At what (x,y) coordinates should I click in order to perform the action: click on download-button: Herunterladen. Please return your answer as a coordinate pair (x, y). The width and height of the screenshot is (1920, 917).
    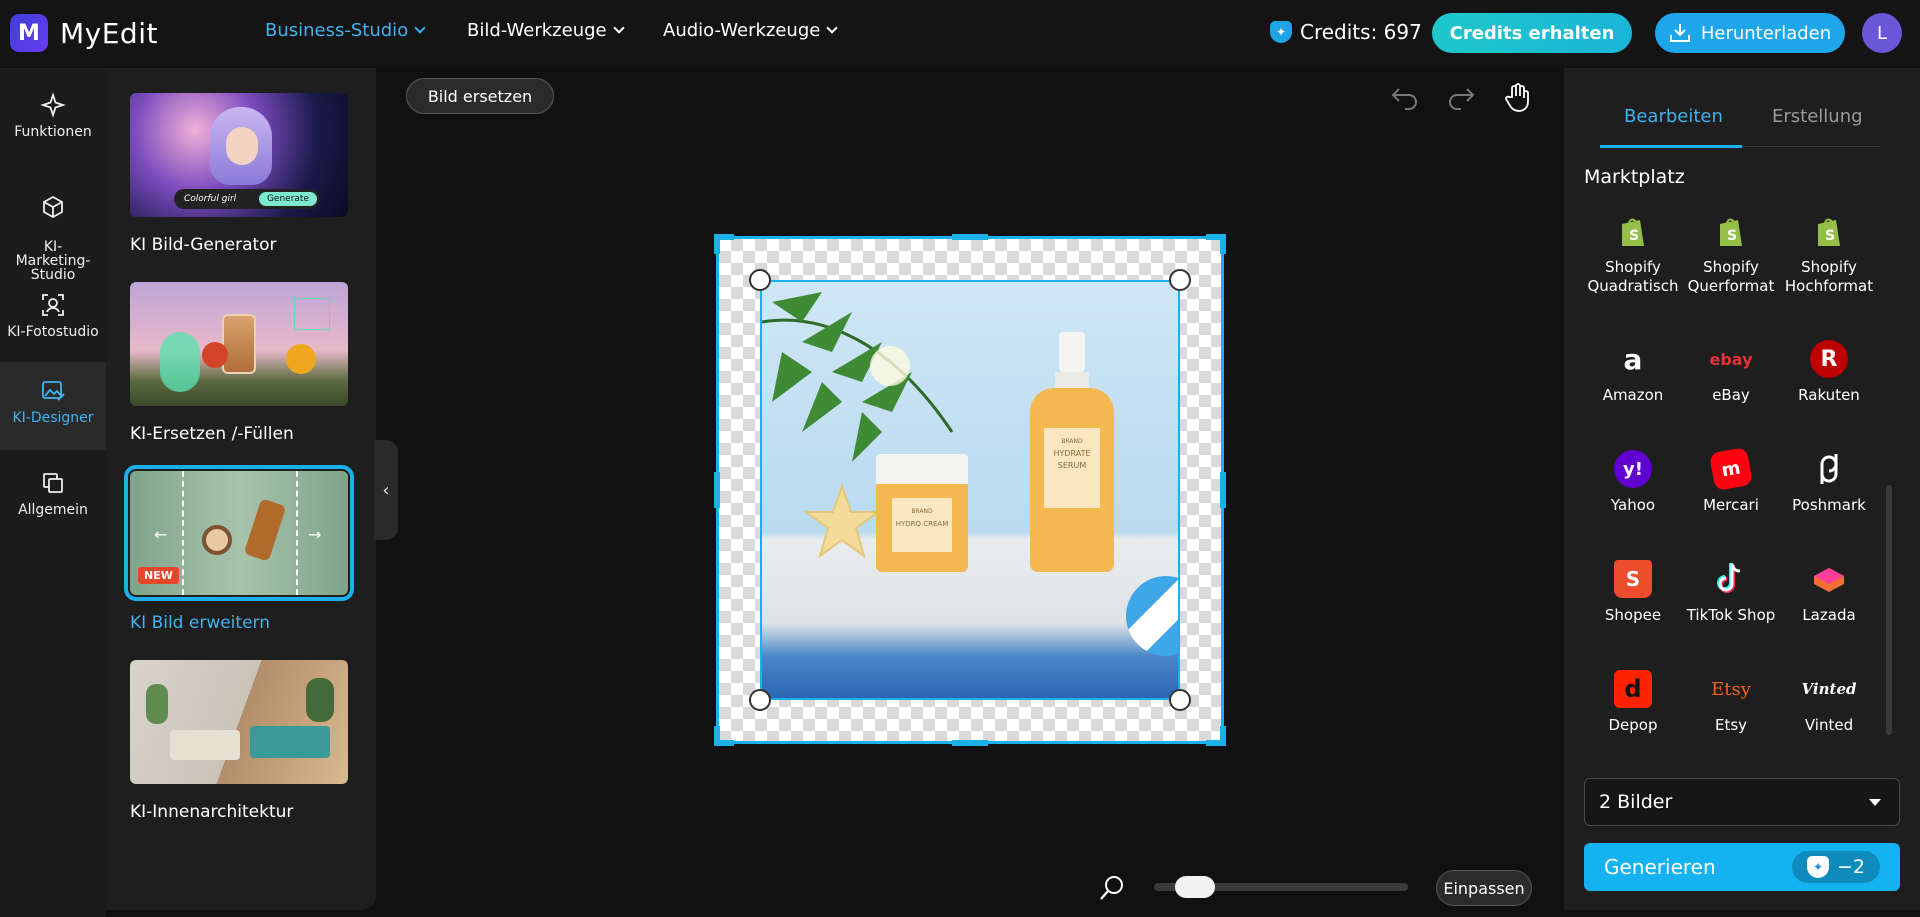
    Looking at the image, I should click on (1750, 33).